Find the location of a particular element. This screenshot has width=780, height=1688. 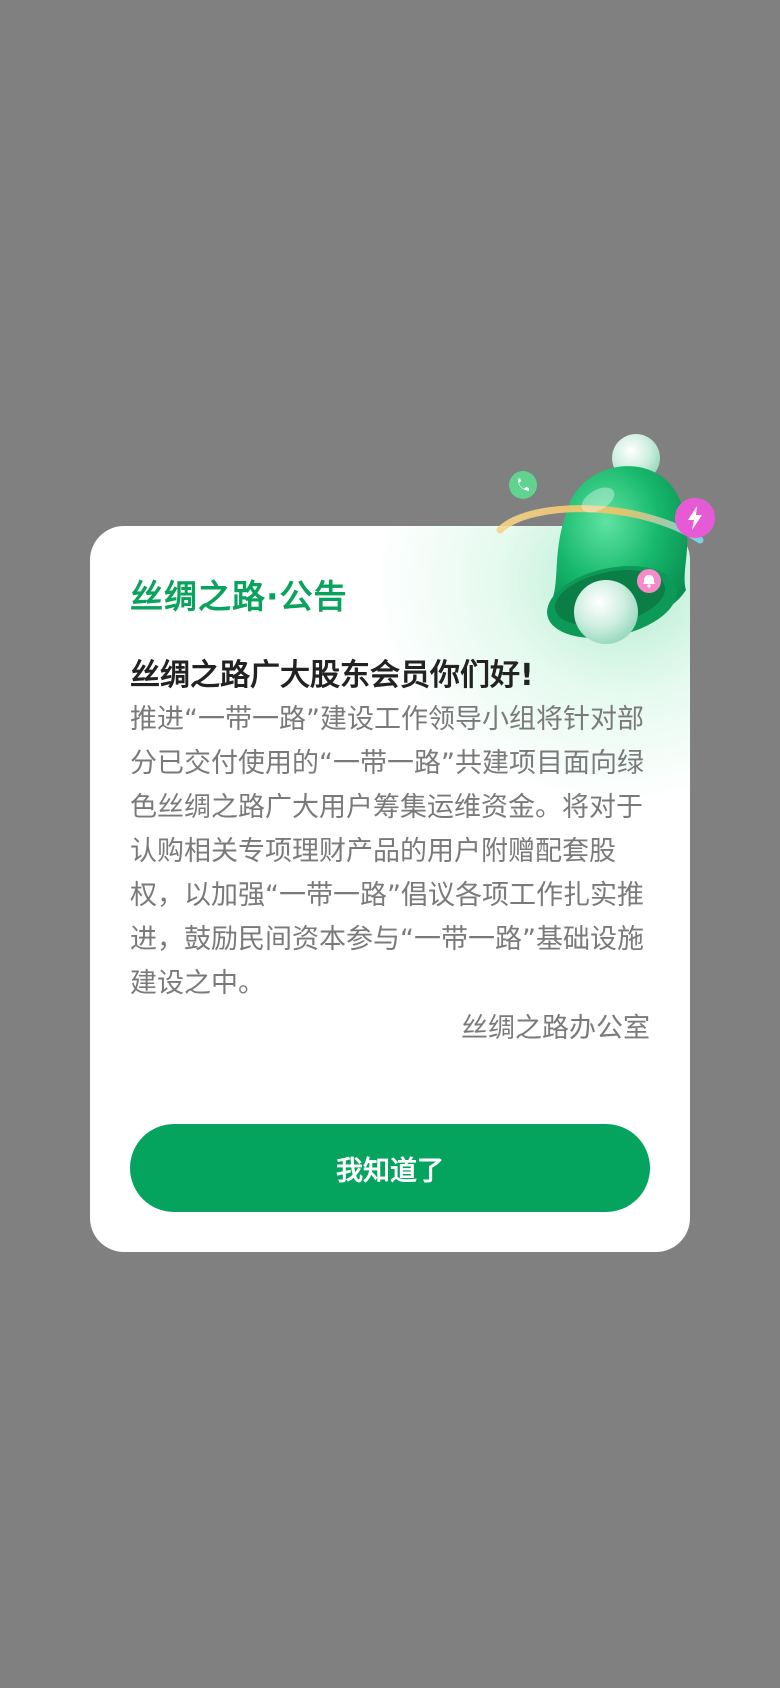

bell-illustration is located at coordinates (605, 545).